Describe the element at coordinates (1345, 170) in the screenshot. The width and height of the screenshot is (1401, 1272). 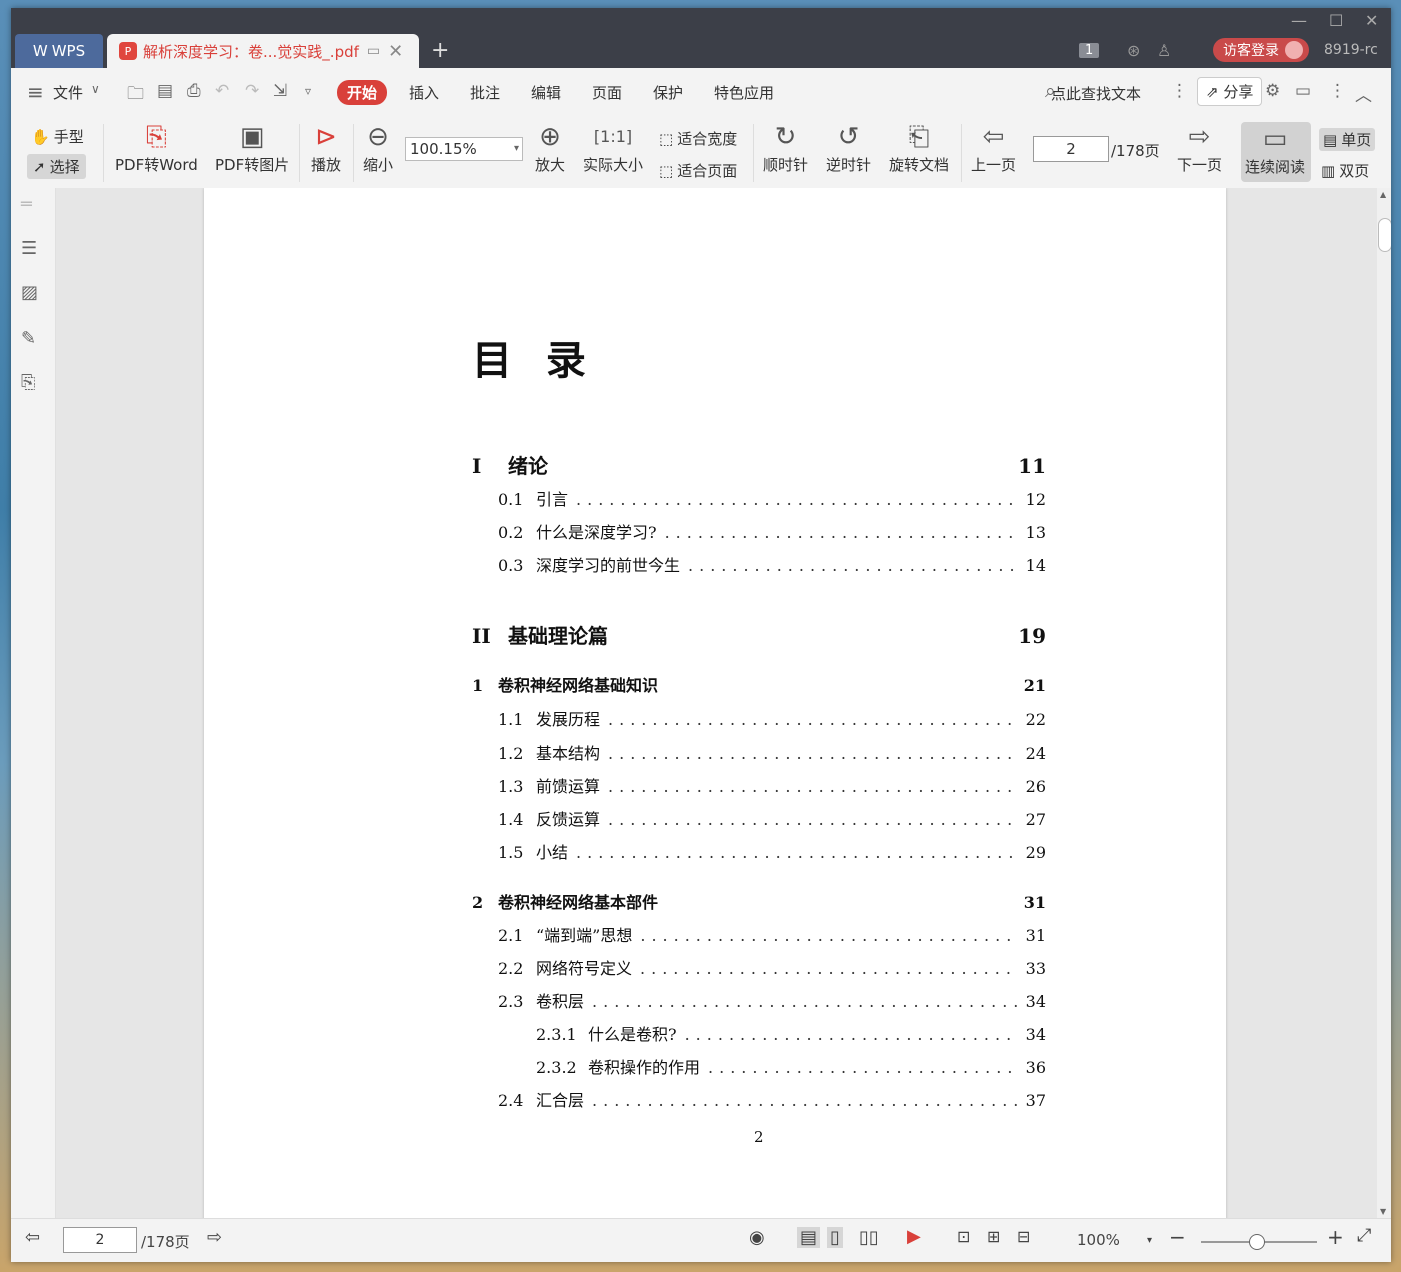
I see `double-page-button: ▥ 双页` at that location.